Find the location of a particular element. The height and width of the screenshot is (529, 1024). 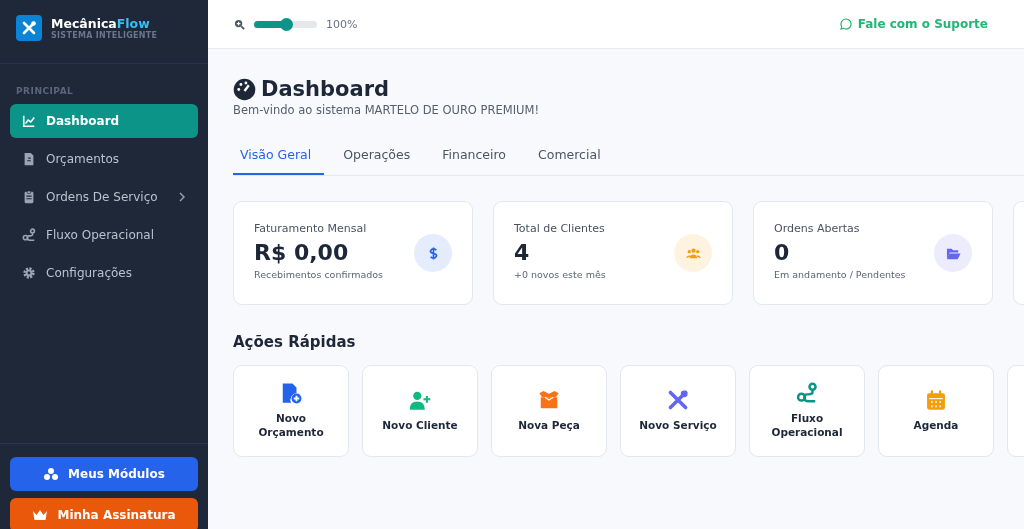

chat-icon is located at coordinates (845, 24).